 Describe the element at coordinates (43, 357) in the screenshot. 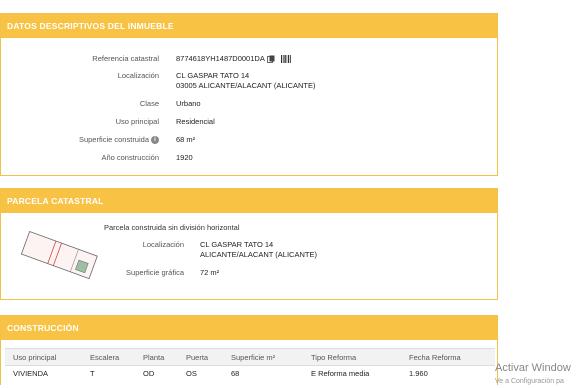

I see `col-uso-principal: Uso principal` at that location.